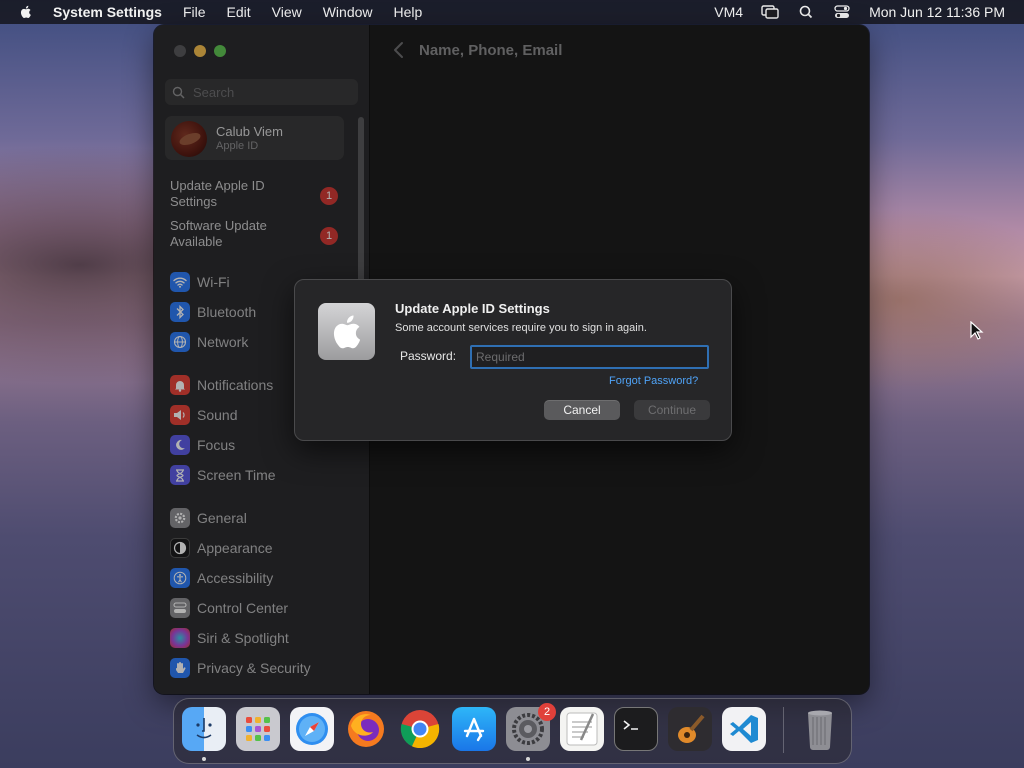 The image size is (1024, 768). What do you see at coordinates (977, 330) in the screenshot?
I see `mouse-pointer-icon` at bounding box center [977, 330].